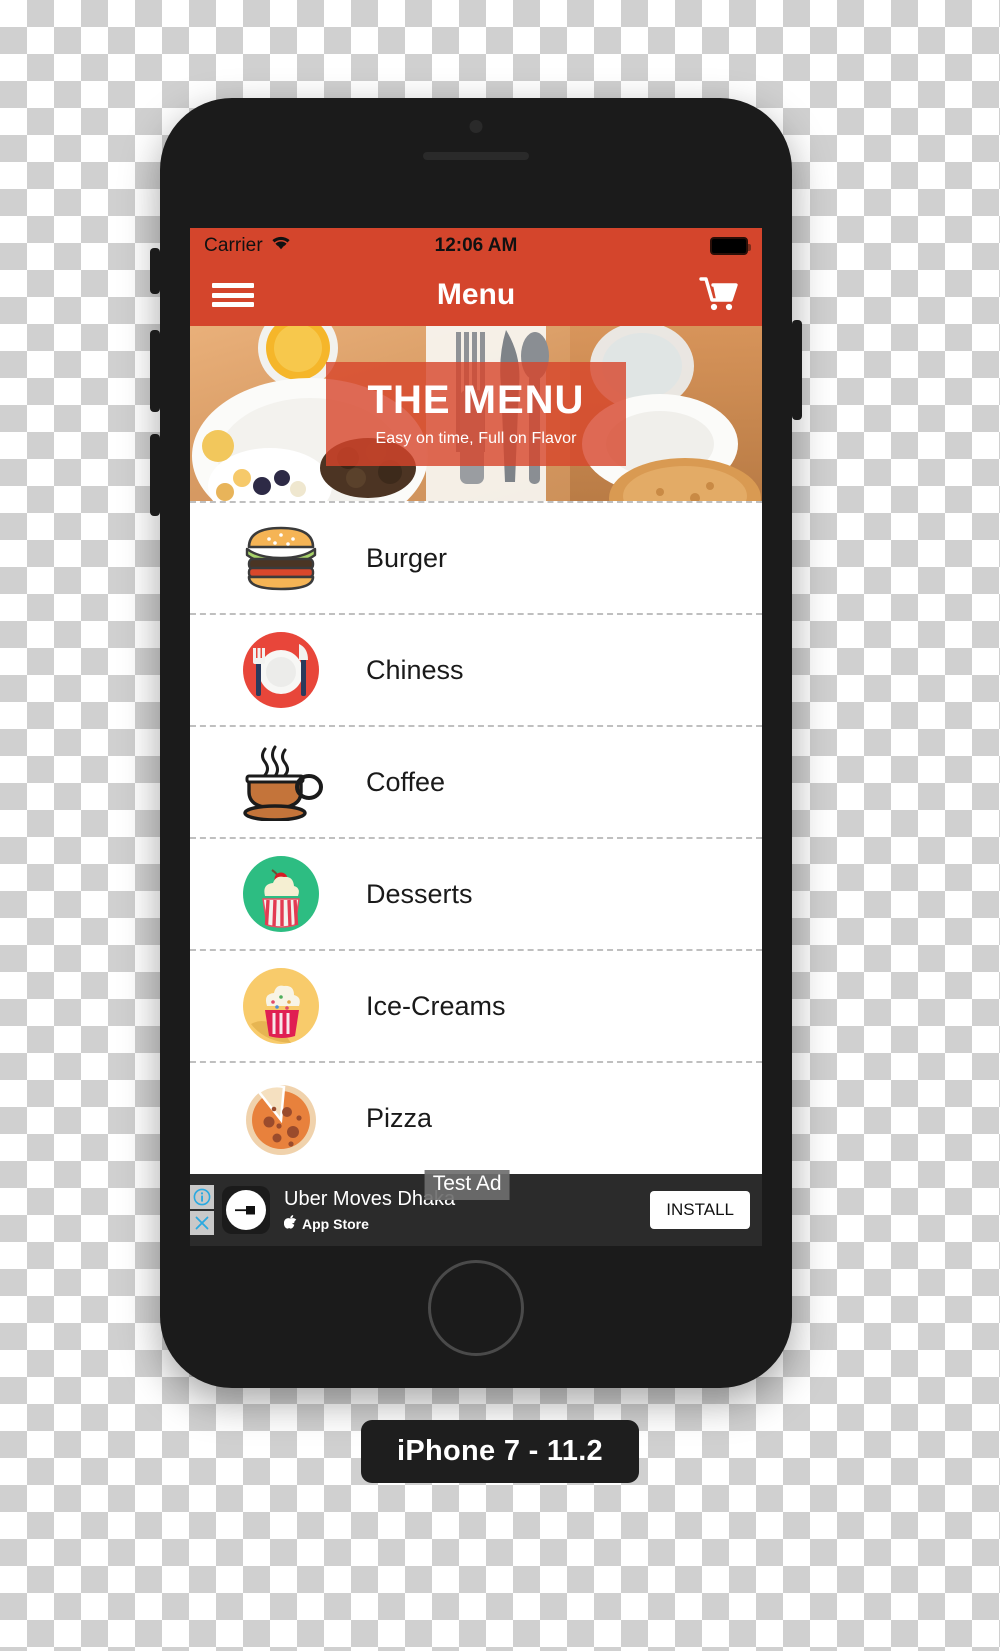 The image size is (1000, 1651). What do you see at coordinates (155, 371) in the screenshot?
I see `volume-up-button` at bounding box center [155, 371].